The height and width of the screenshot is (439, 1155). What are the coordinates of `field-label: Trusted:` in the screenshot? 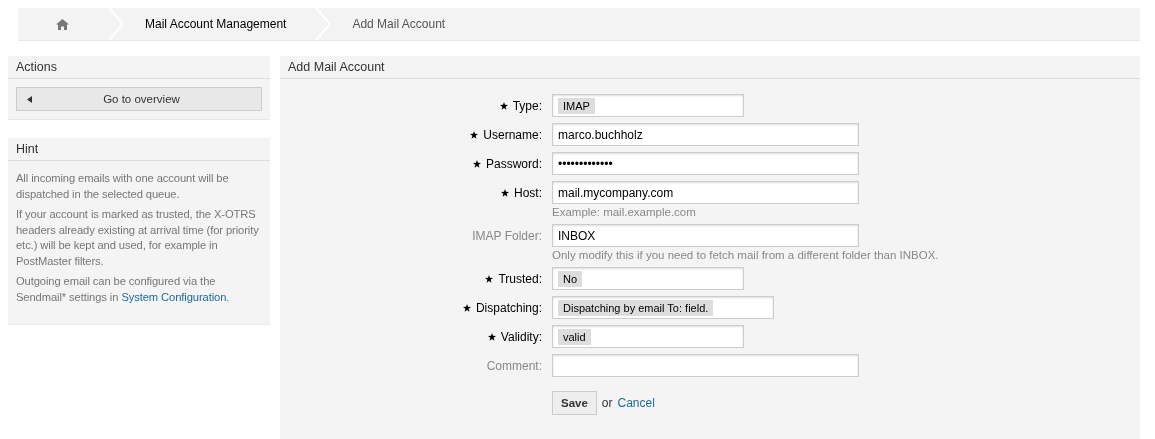 It's located at (520, 278).